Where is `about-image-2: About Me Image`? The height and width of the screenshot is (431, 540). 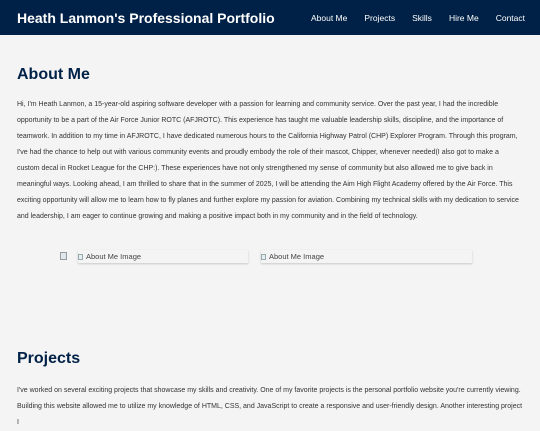 about-image-2: About Me Image is located at coordinates (366, 256).